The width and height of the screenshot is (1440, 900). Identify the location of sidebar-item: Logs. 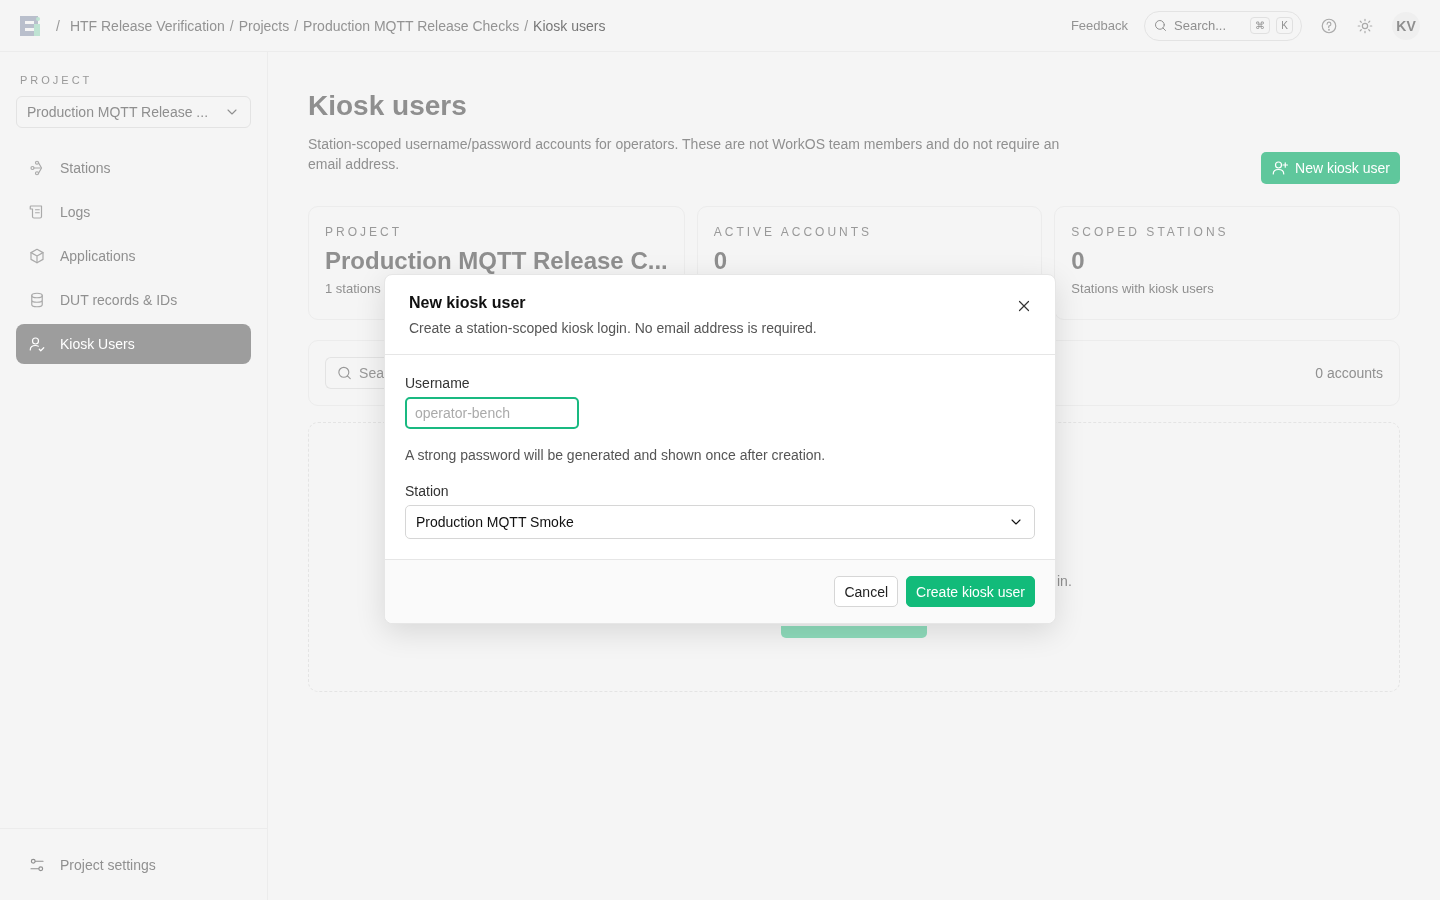
(133, 212).